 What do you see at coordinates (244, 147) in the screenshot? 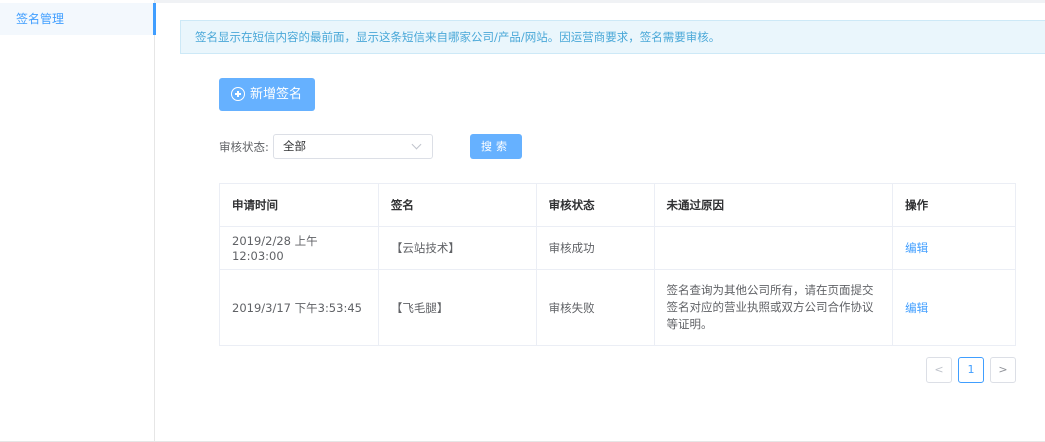
I see `status-filter-label: 审核状态:` at bounding box center [244, 147].